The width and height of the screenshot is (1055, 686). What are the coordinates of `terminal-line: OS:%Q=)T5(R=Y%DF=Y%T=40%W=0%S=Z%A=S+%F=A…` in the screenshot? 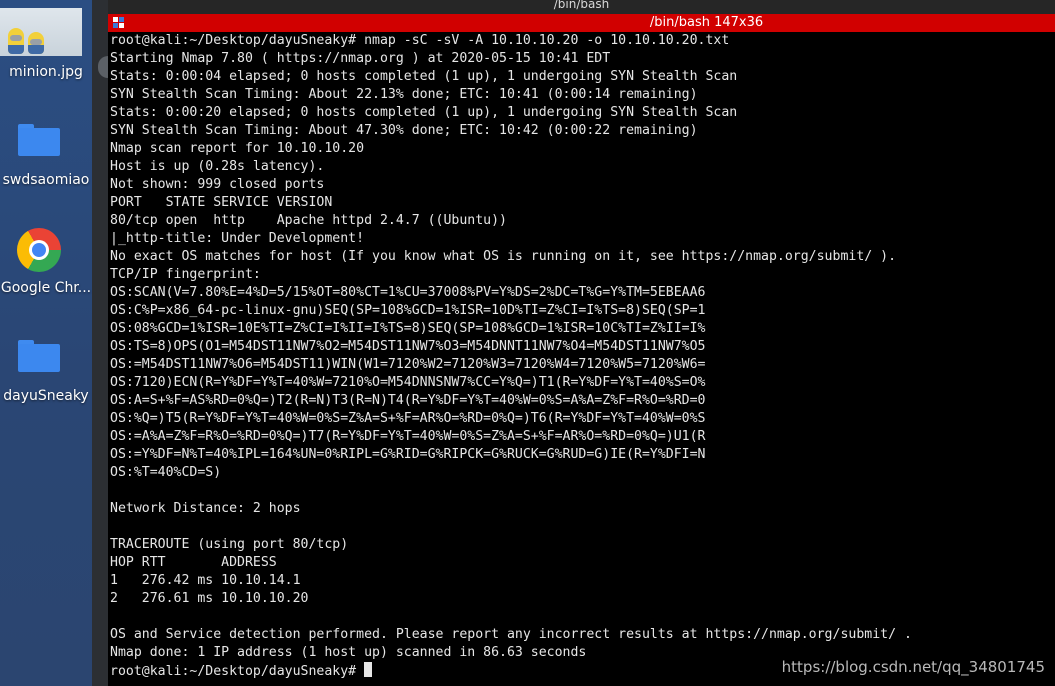 It's located at (408, 418).